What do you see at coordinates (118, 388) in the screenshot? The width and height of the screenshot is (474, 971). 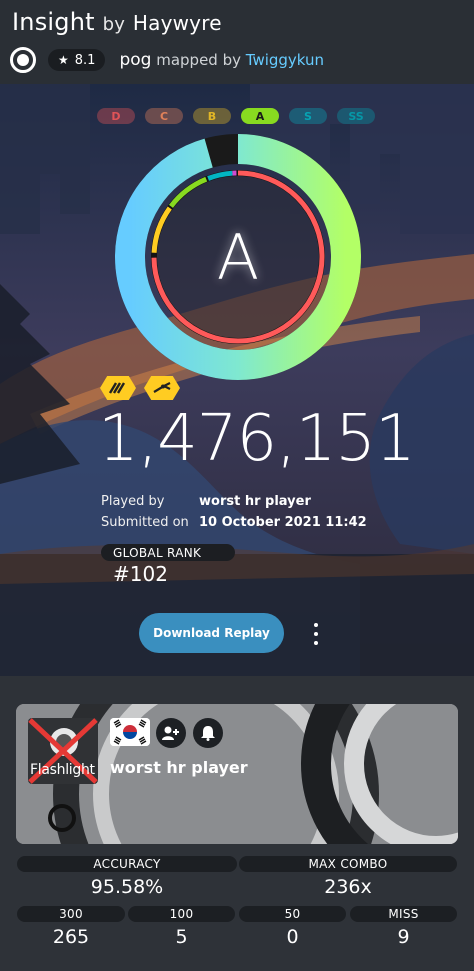 I see `hard-rock-icon` at bounding box center [118, 388].